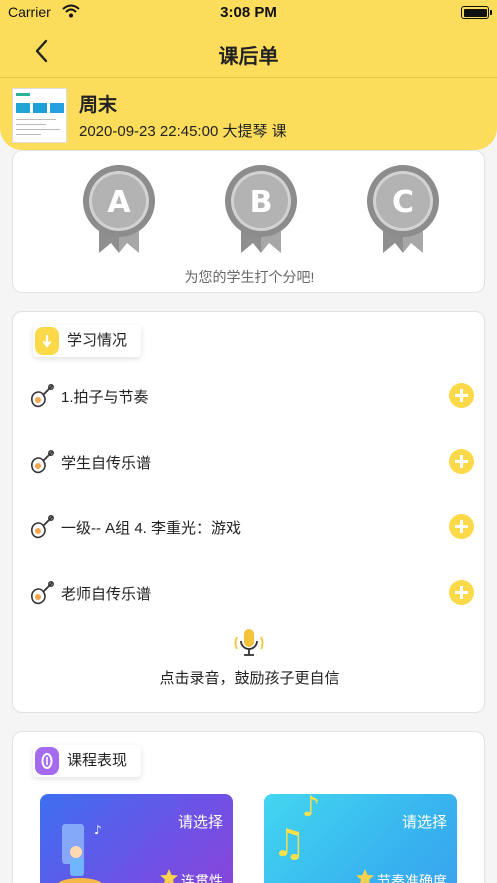 Image resolution: width=497 pixels, height=883 pixels. Describe the element at coordinates (47, 341) in the screenshot. I see `study-badge-icon` at that location.